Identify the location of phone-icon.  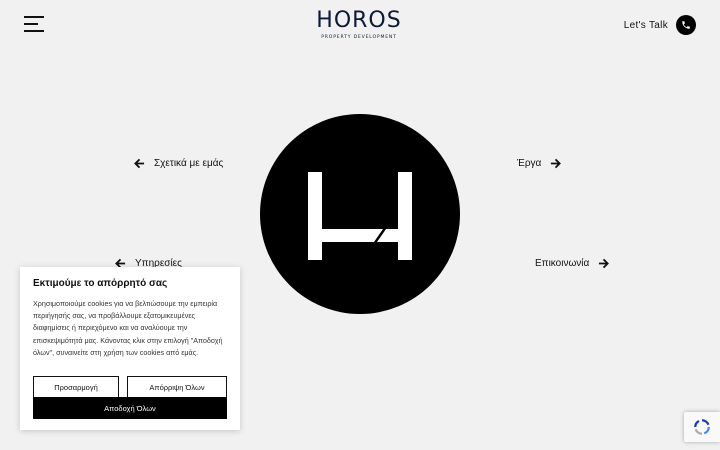
(686, 25).